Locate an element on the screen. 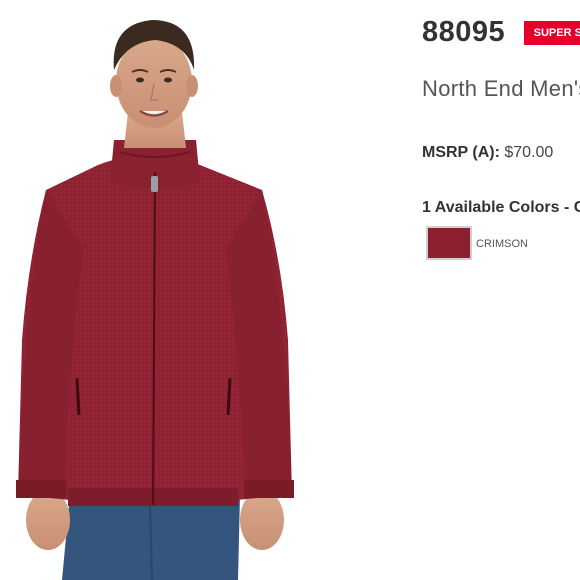 The height and width of the screenshot is (580, 580). sku-row: 88095 SUPER SALE is located at coordinates (501, 32).